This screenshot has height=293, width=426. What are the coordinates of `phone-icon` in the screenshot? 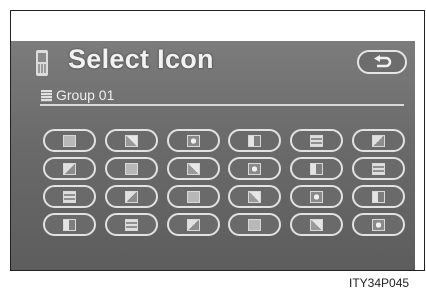 It's located at (42, 63).